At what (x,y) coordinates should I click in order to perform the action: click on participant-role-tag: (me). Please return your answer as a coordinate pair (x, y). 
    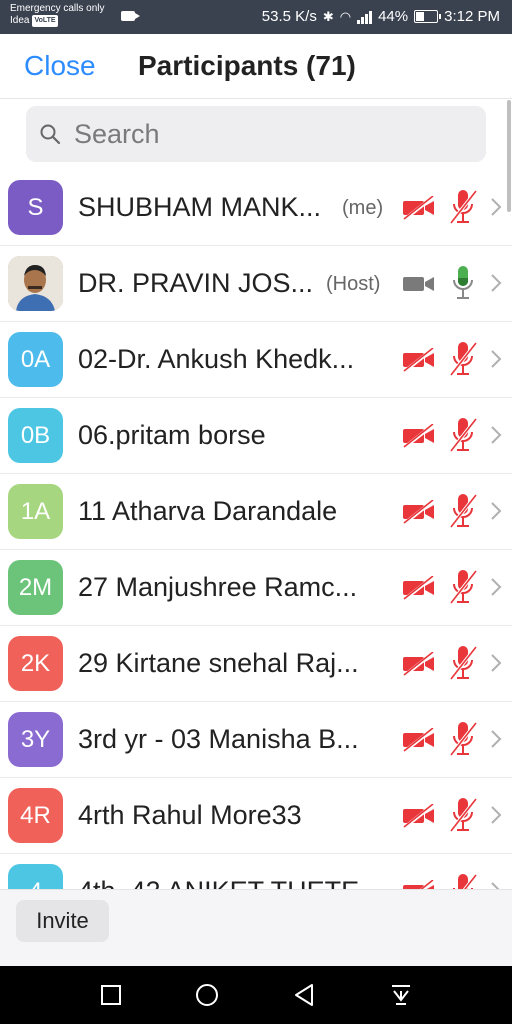
    Looking at the image, I should click on (363, 208).